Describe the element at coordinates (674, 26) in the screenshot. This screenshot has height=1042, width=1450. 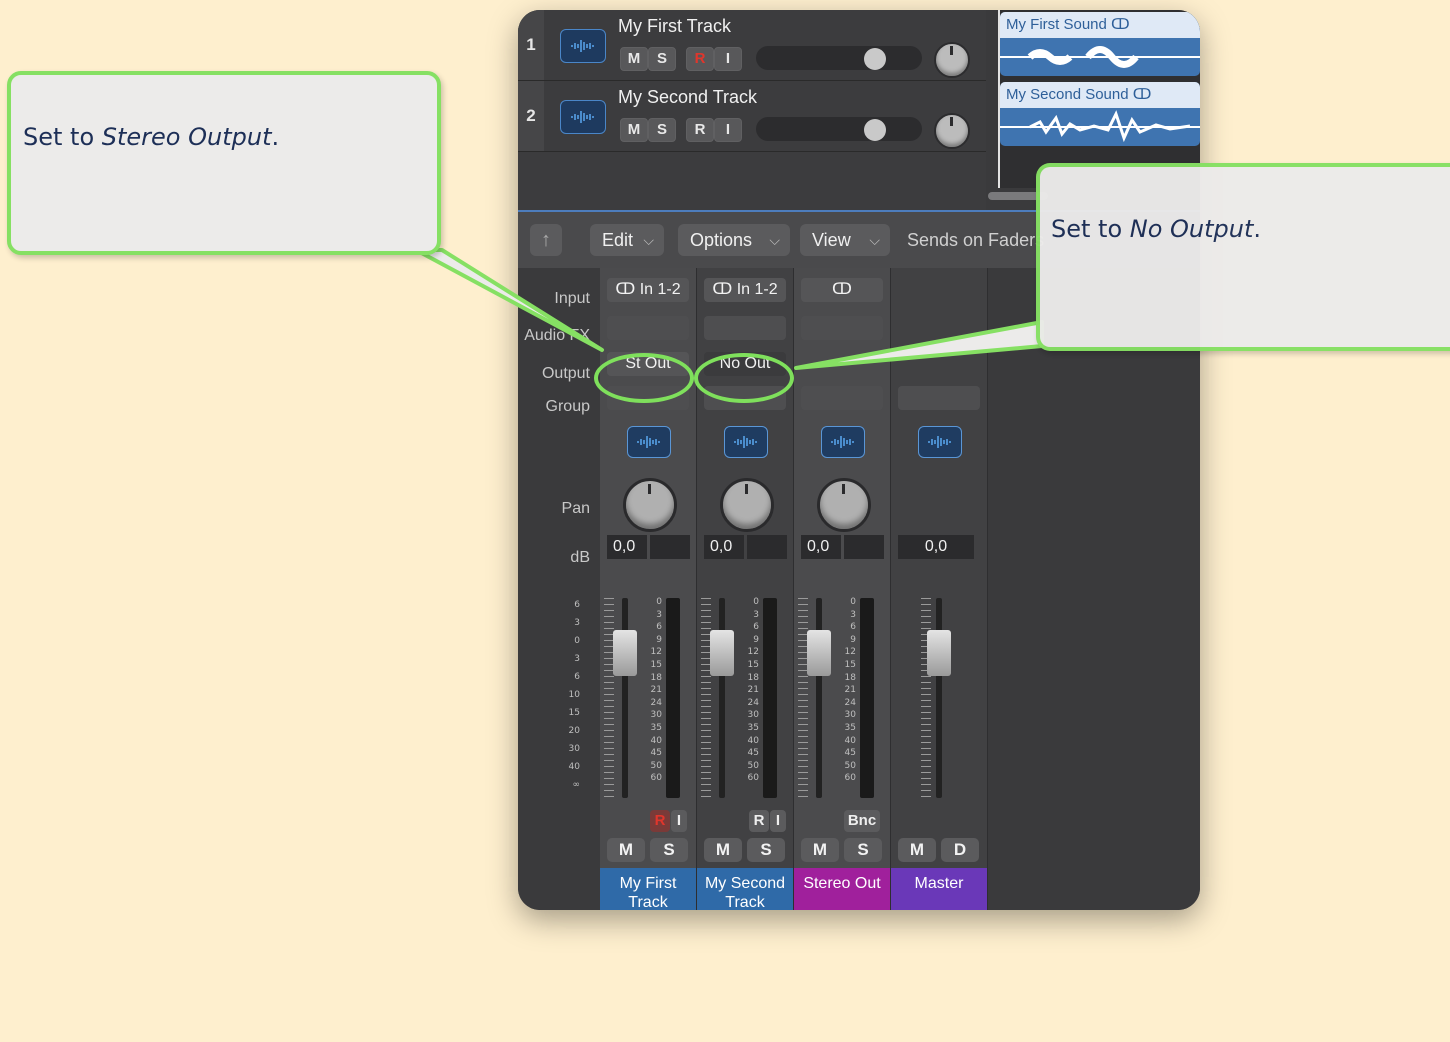
I see `track-name: My First Track` at that location.